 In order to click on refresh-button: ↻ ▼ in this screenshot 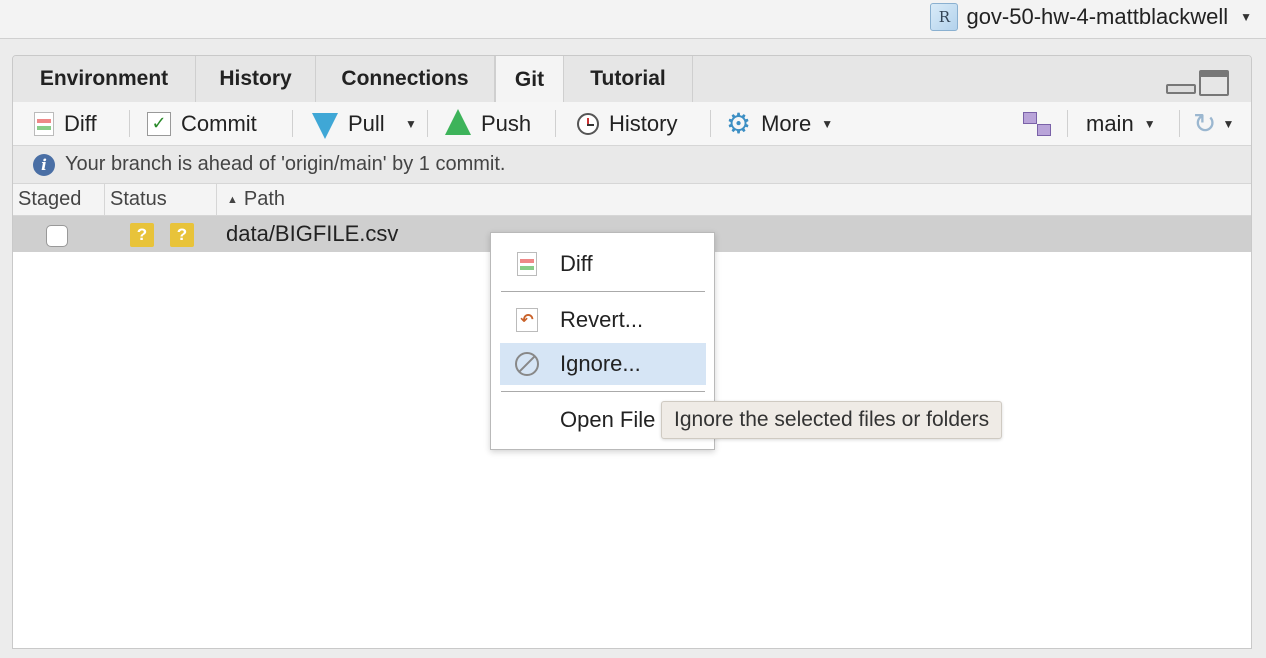, I will do `click(1213, 123)`.